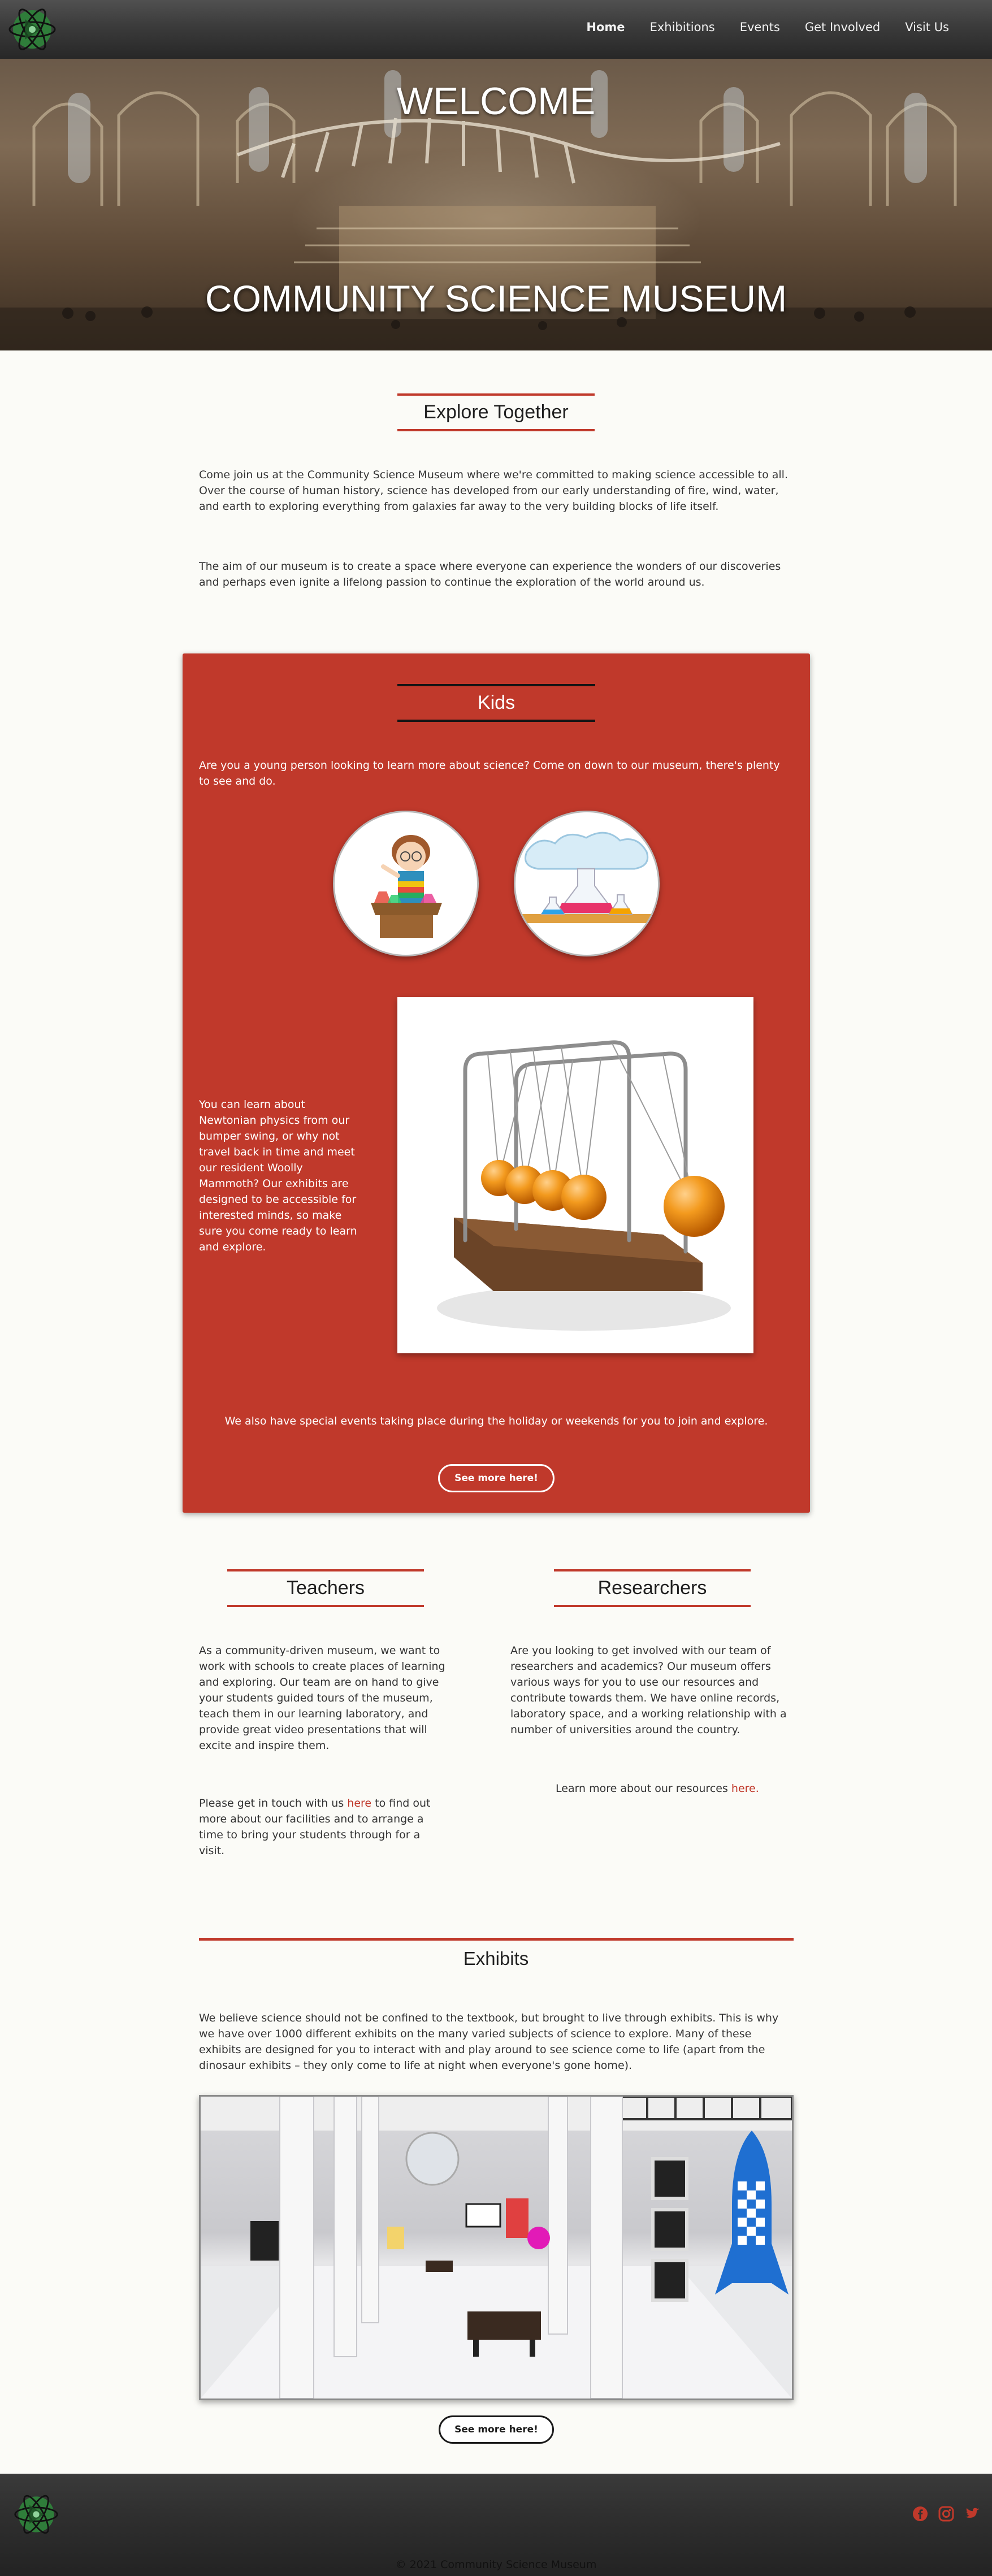 This screenshot has height=2576, width=992. Describe the element at coordinates (36, 2514) in the screenshot. I see `footer-atom-logo-icon` at that location.